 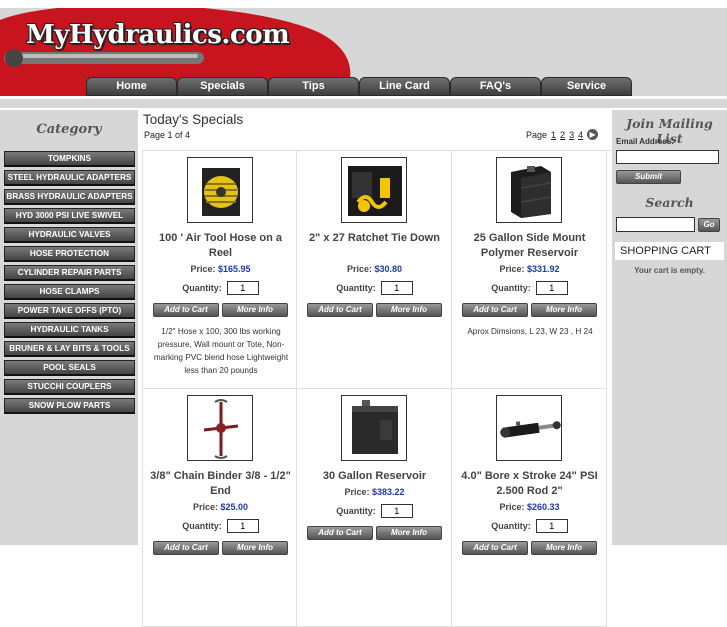 I want to click on category-item: SNOW PLOW PARTS, so click(x=69, y=406).